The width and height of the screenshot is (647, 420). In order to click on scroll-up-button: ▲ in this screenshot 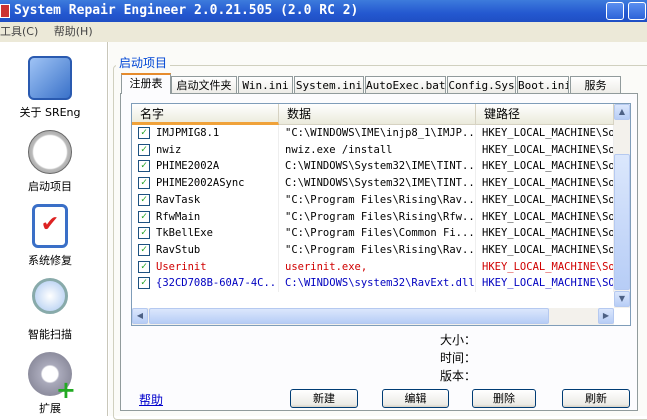, I will do `click(622, 112)`.